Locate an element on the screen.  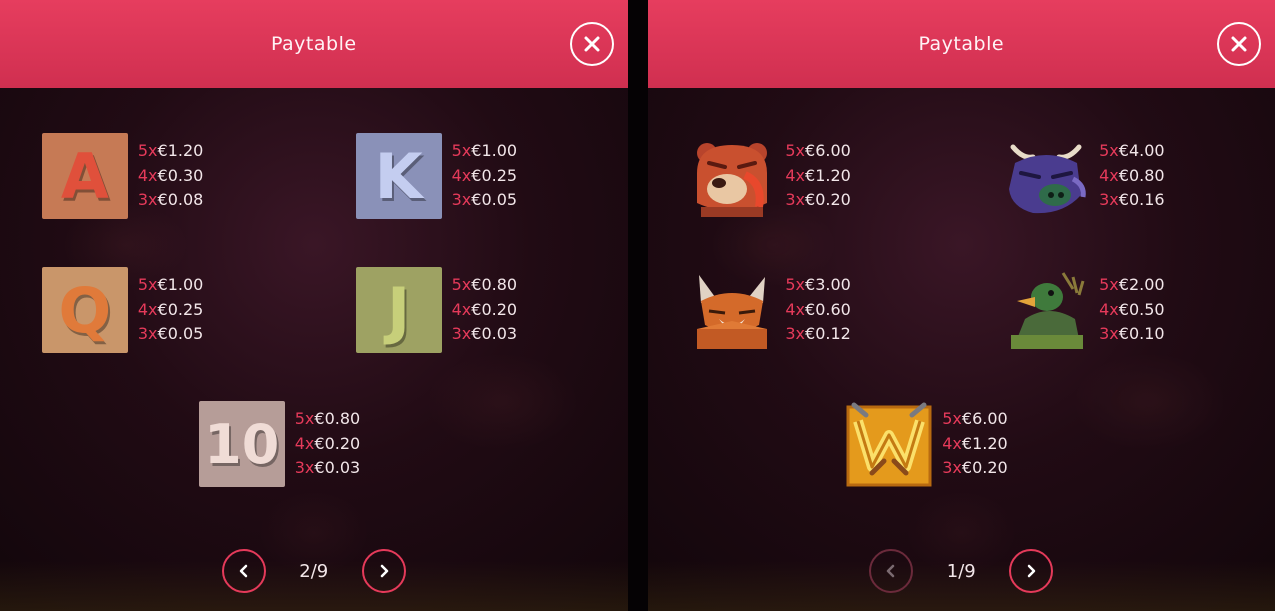
payout-line: 4x€0.30 is located at coordinates (170, 175).